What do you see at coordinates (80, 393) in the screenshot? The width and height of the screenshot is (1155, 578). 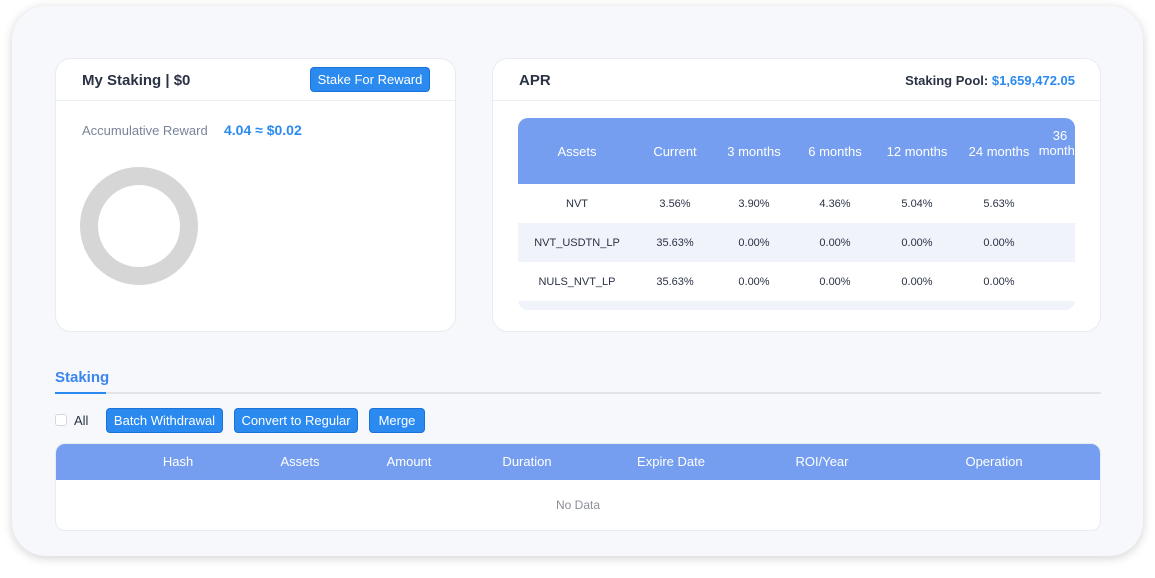 I see `tab-active-indicator` at bounding box center [80, 393].